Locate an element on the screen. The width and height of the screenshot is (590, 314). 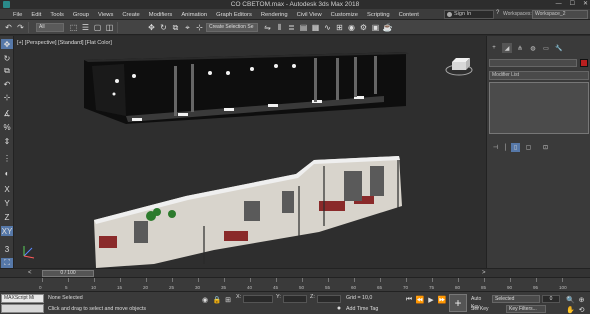
align-icon: ⫴ is located at coordinates (279, 27).